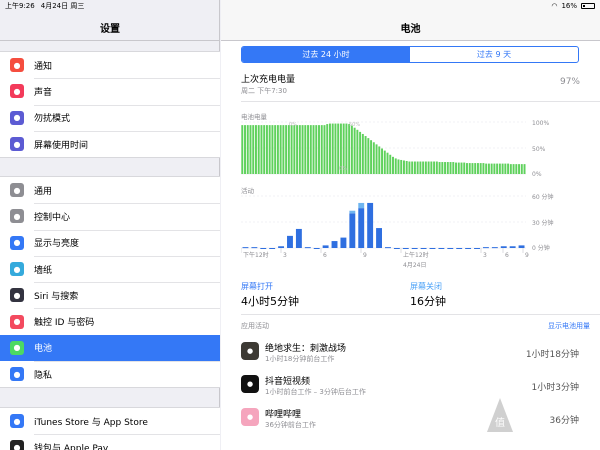 The height and width of the screenshot is (450, 600). What do you see at coordinates (420, 355) in the screenshot?
I see `app-usage-row: ● 绝地求生：刺激战场 1小时18分钟前台工作 1小时18分钟` at bounding box center [420, 355].